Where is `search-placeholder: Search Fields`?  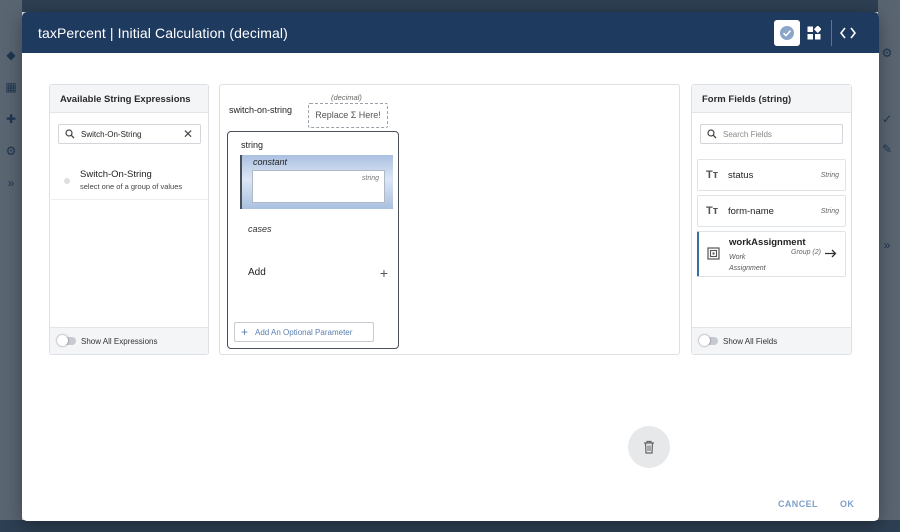
search-placeholder: Search Fields is located at coordinates (747, 134).